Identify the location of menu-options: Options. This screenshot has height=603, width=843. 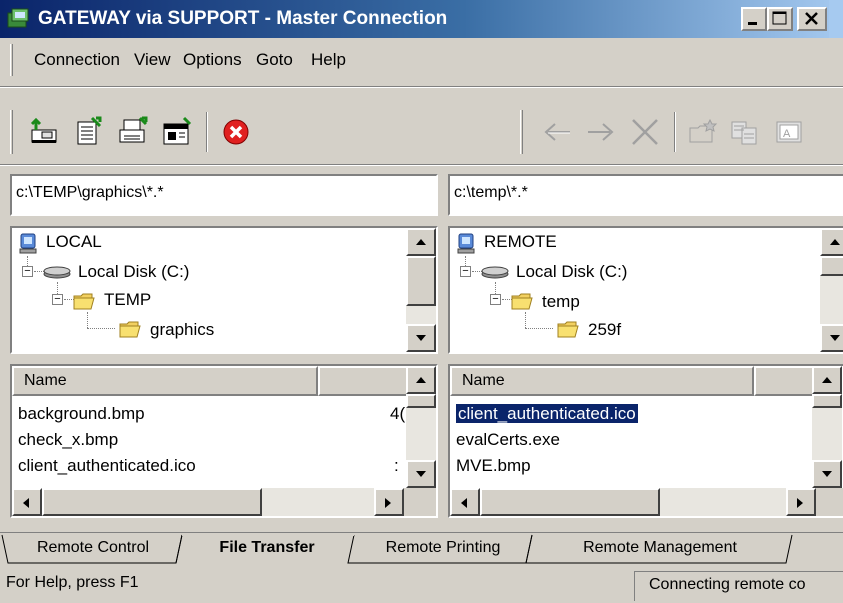
(212, 60).